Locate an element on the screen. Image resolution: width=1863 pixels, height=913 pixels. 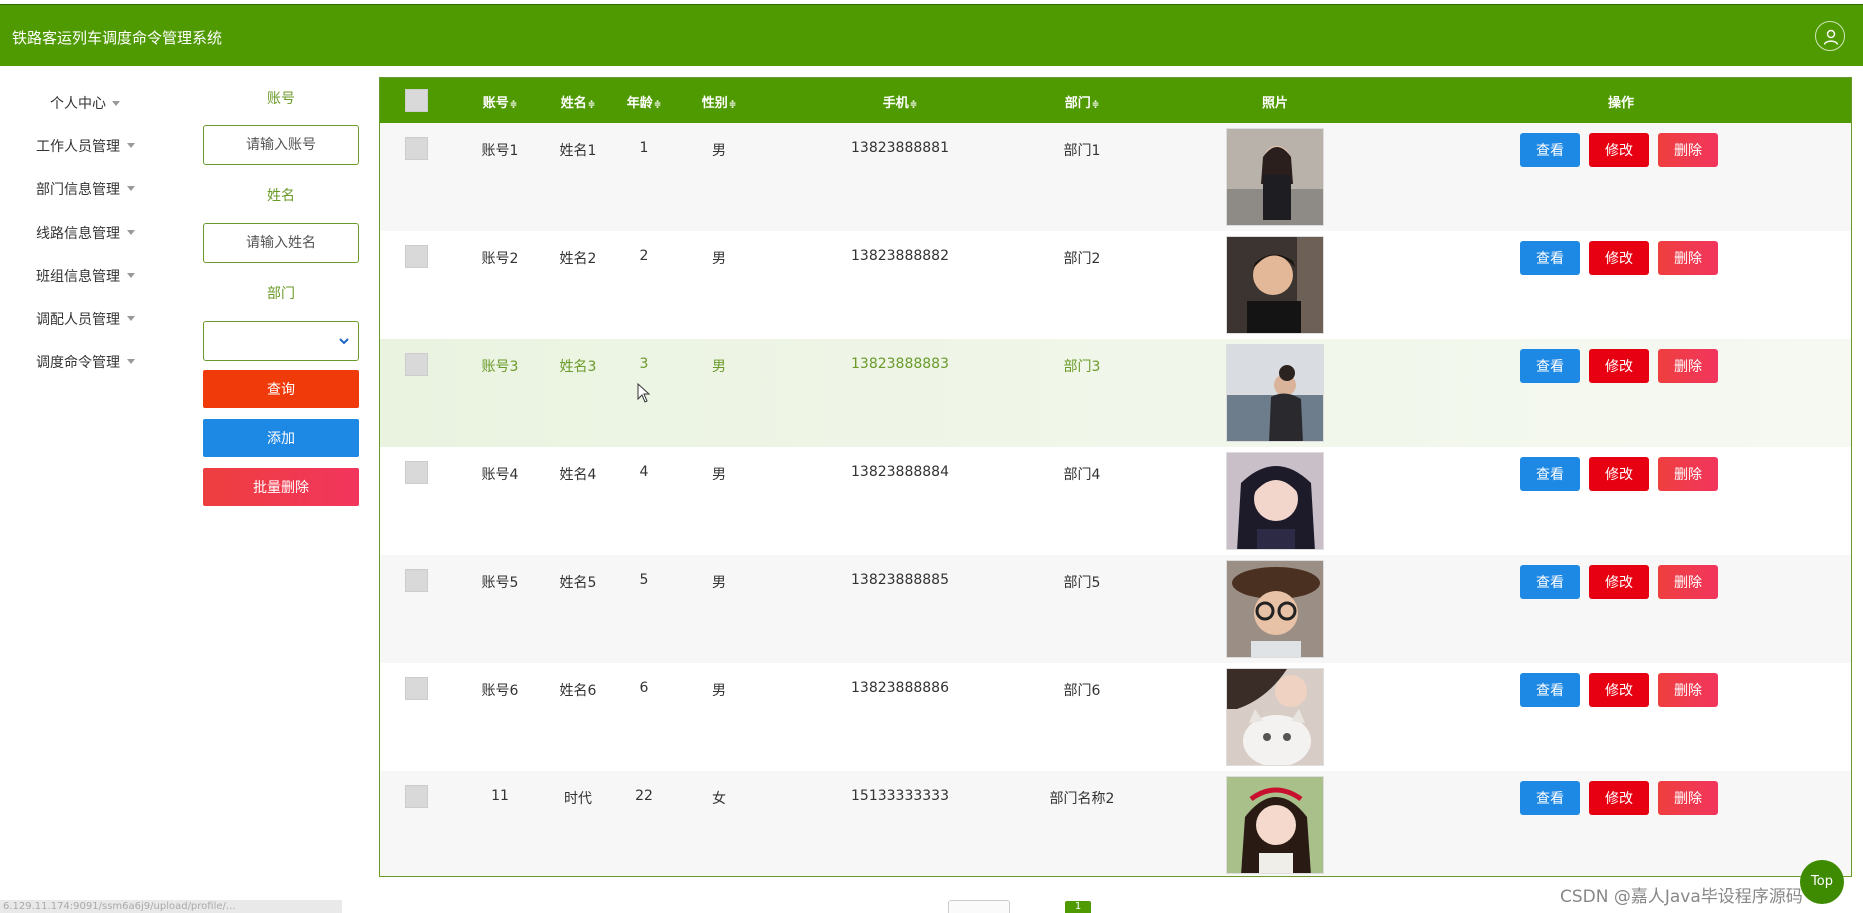
column-header-account: 账号≑ is located at coordinates (500, 101).